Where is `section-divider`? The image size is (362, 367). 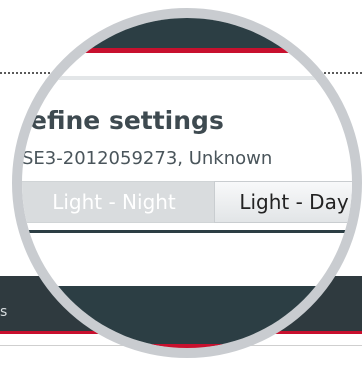 section-divider is located at coordinates (187, 231).